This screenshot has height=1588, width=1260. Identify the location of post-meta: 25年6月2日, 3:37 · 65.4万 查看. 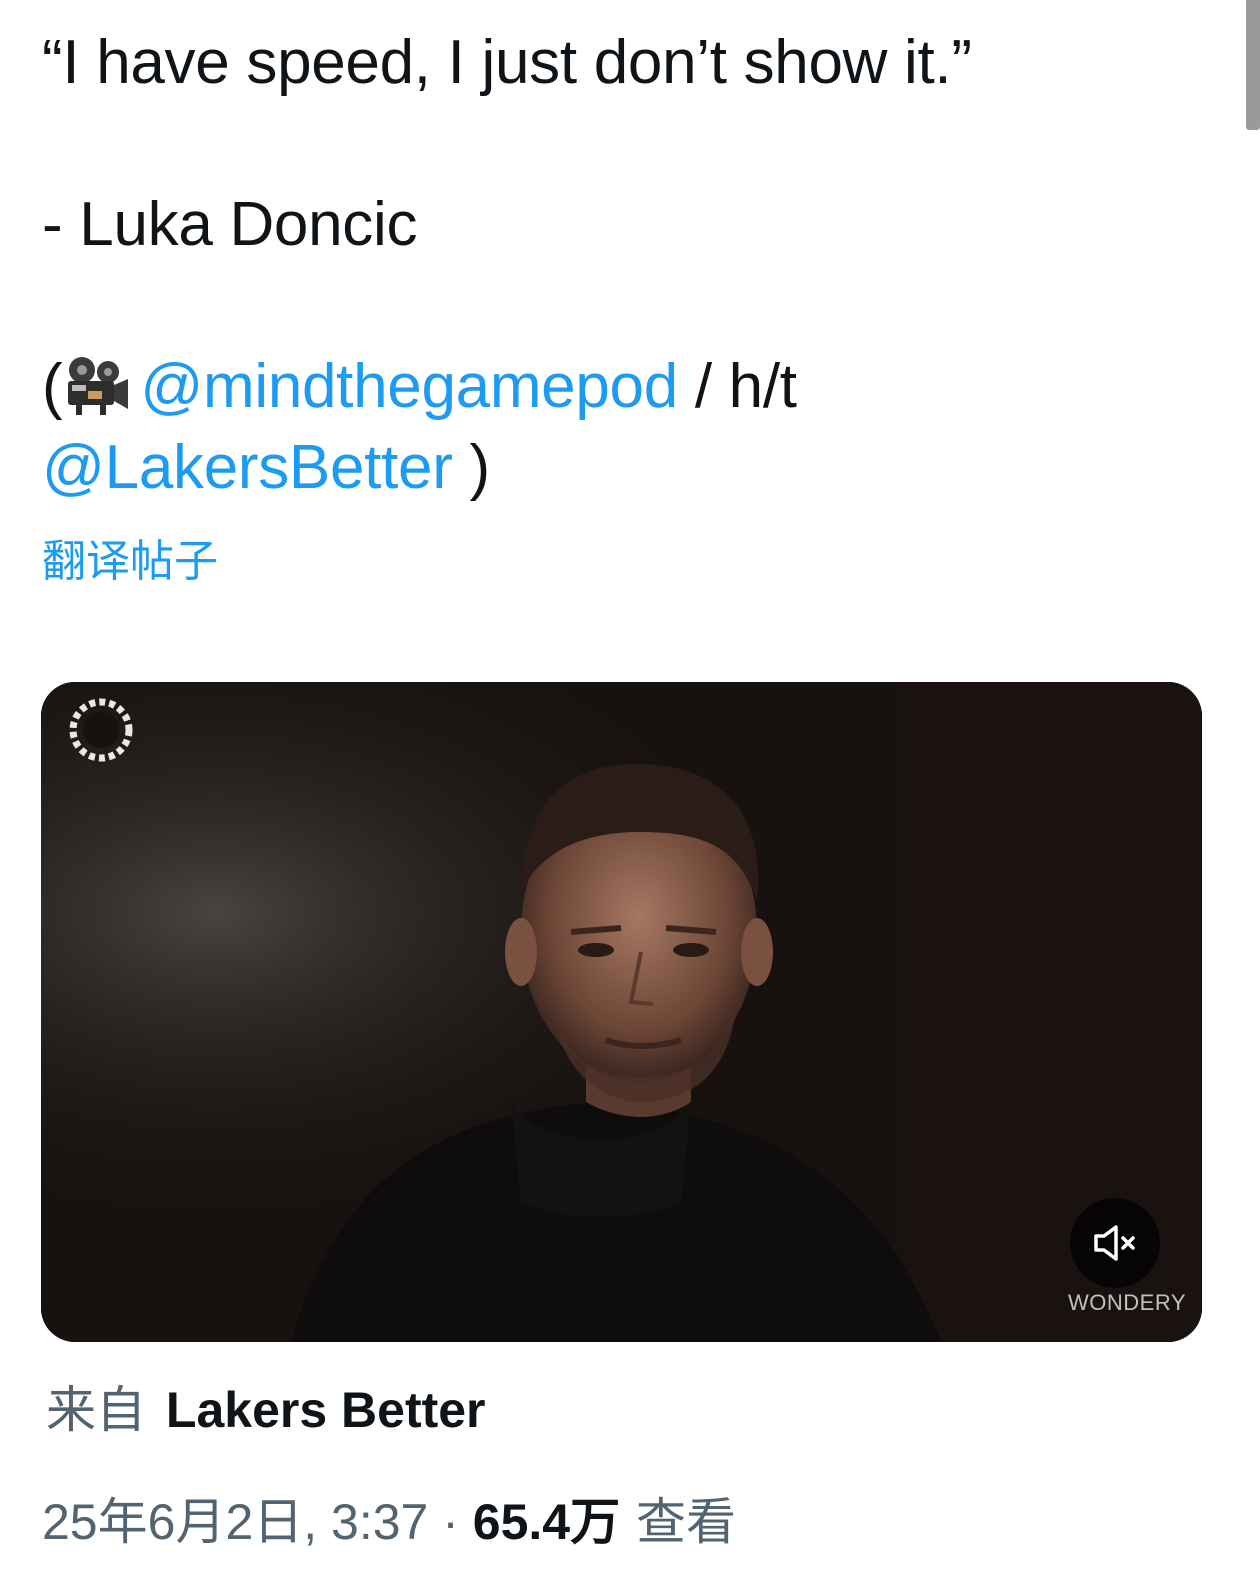
(389, 1522).